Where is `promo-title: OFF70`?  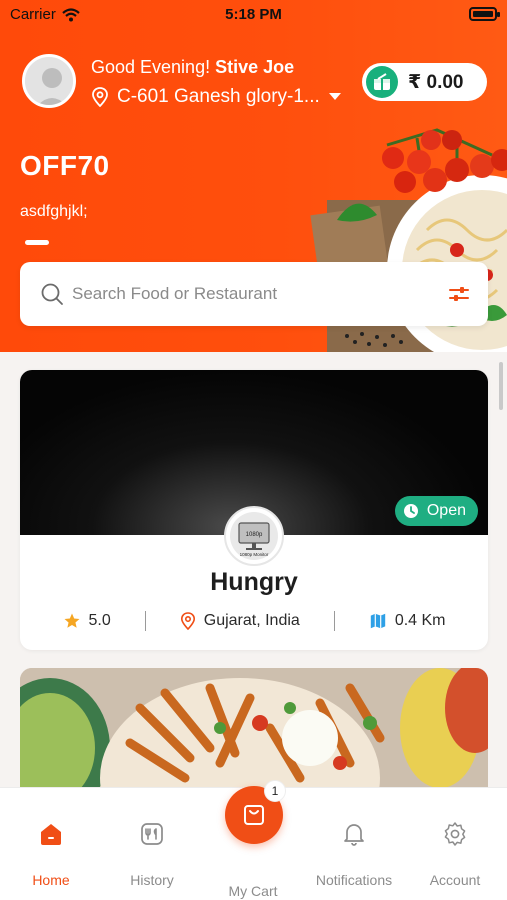
promo-title: OFF70 is located at coordinates (65, 165).